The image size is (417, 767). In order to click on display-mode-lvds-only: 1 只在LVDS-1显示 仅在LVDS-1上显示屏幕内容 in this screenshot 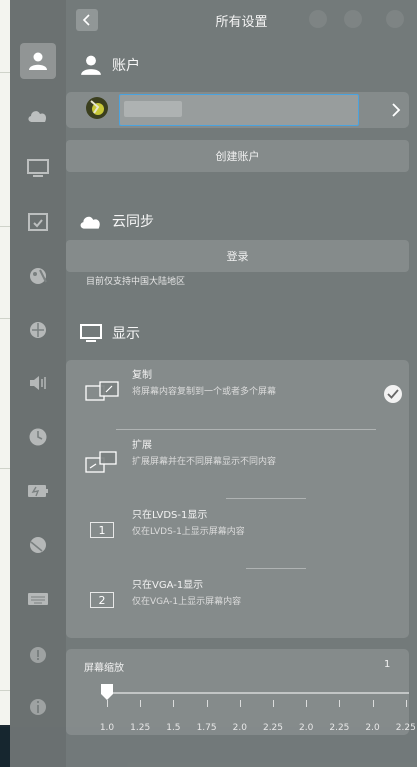, I will do `click(237, 534)`.